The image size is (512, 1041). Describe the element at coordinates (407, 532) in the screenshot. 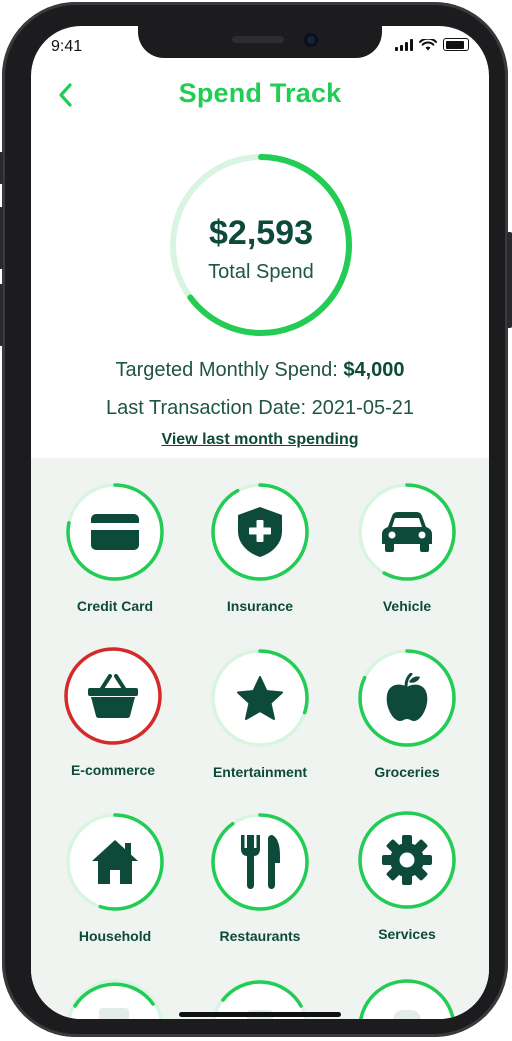

I see `car-icon` at that location.